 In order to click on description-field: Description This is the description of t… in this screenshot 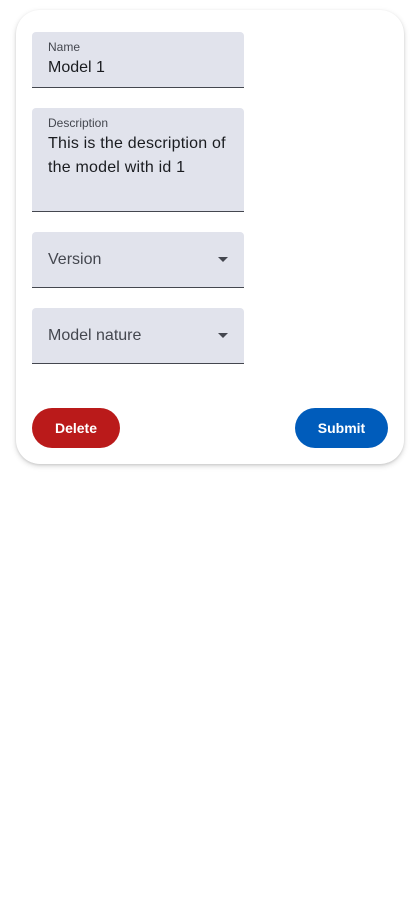, I will do `click(138, 160)`.